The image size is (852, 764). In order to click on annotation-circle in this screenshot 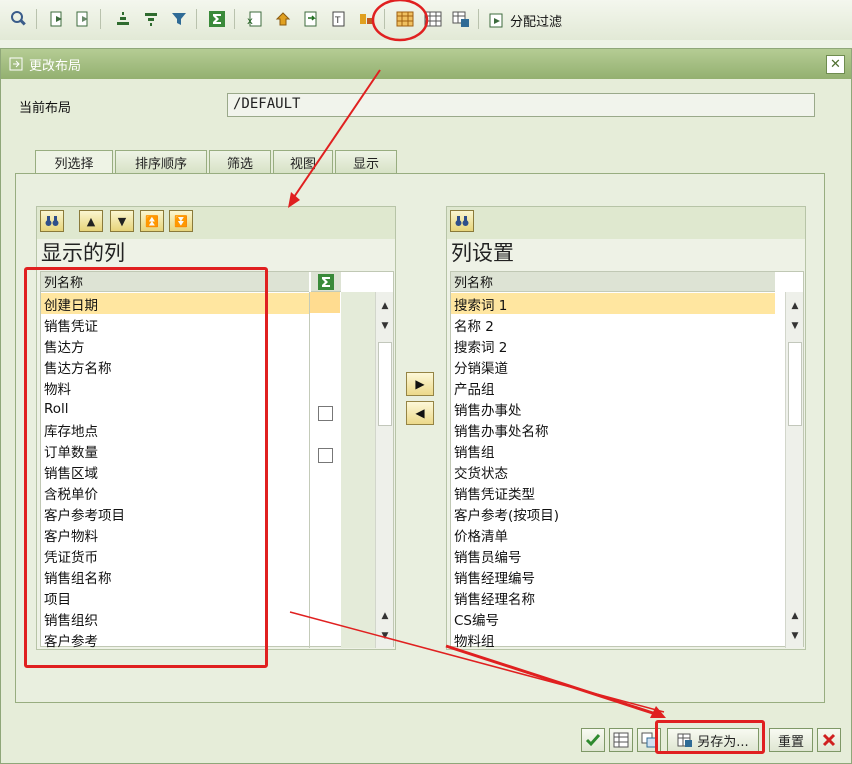, I will do `click(400, 21)`.